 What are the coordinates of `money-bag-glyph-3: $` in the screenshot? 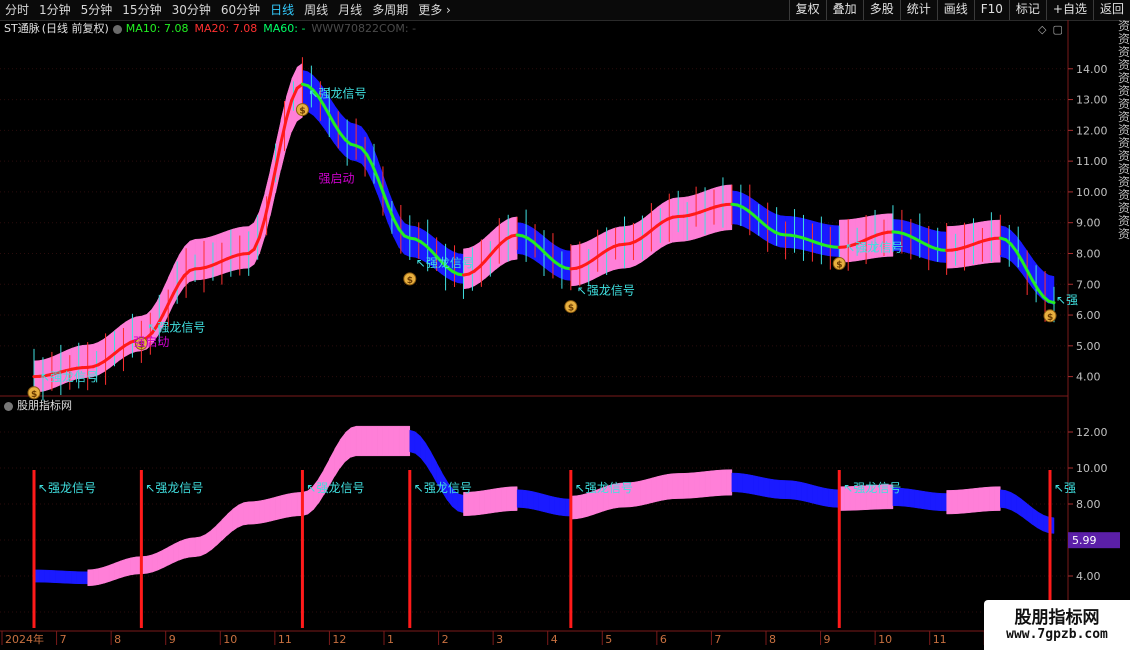 It's located at (410, 281).